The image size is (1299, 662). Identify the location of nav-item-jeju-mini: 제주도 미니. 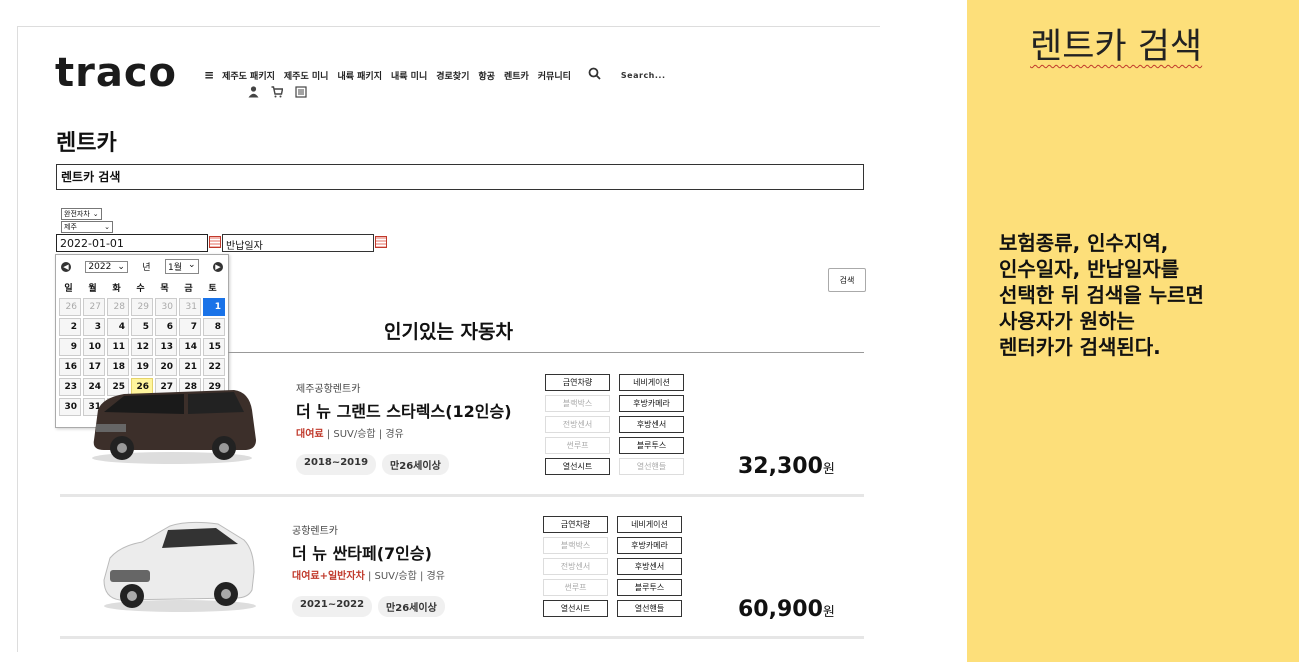
(306, 75).